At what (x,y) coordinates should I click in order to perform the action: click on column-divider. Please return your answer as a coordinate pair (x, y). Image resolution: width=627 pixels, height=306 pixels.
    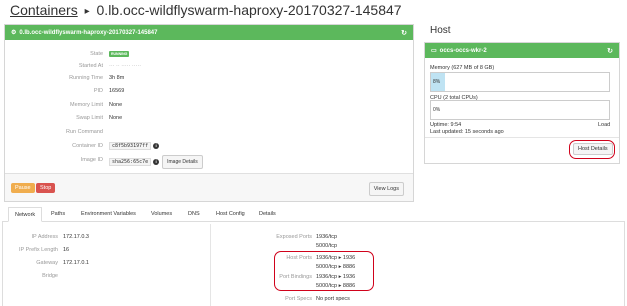
    Looking at the image, I should click on (210, 265).